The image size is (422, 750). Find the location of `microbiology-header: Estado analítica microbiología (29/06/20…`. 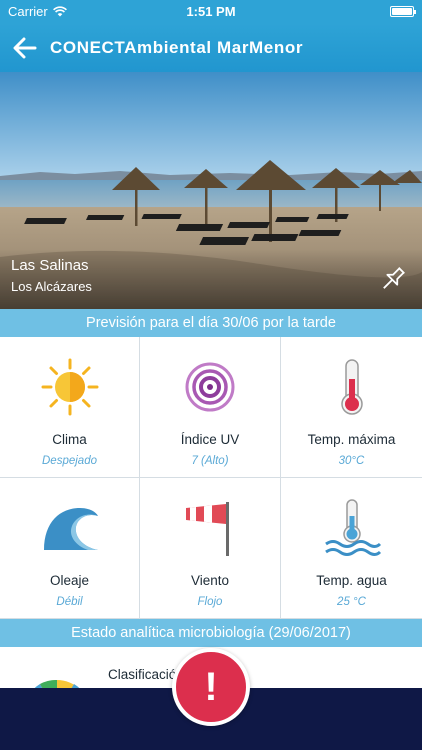

microbiology-header: Estado analítica microbiología (29/06/20… is located at coordinates (211, 633).